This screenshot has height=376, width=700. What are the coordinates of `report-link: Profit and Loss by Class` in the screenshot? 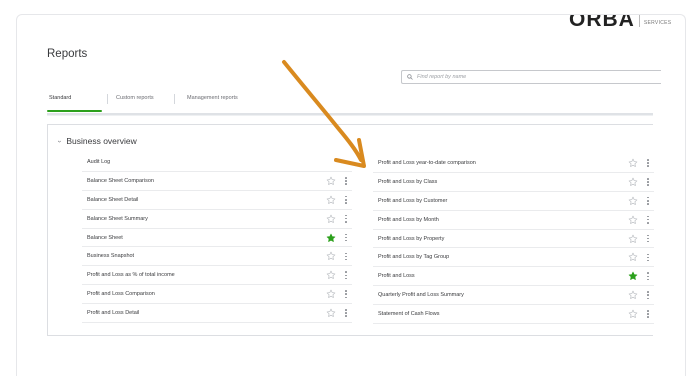 It's located at (516, 182).